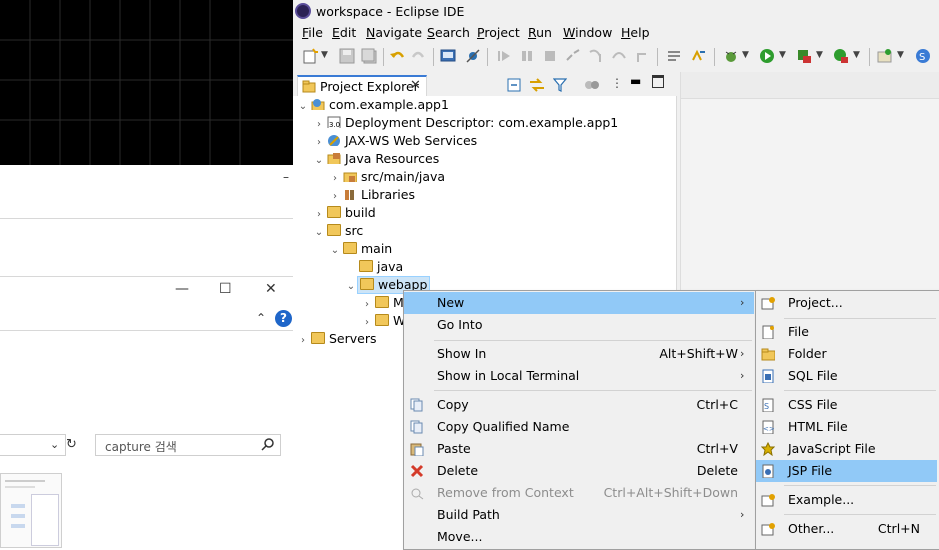 This screenshot has height=550, width=939. Describe the element at coordinates (560, 85) in the screenshot. I see `filter-icon` at that location.